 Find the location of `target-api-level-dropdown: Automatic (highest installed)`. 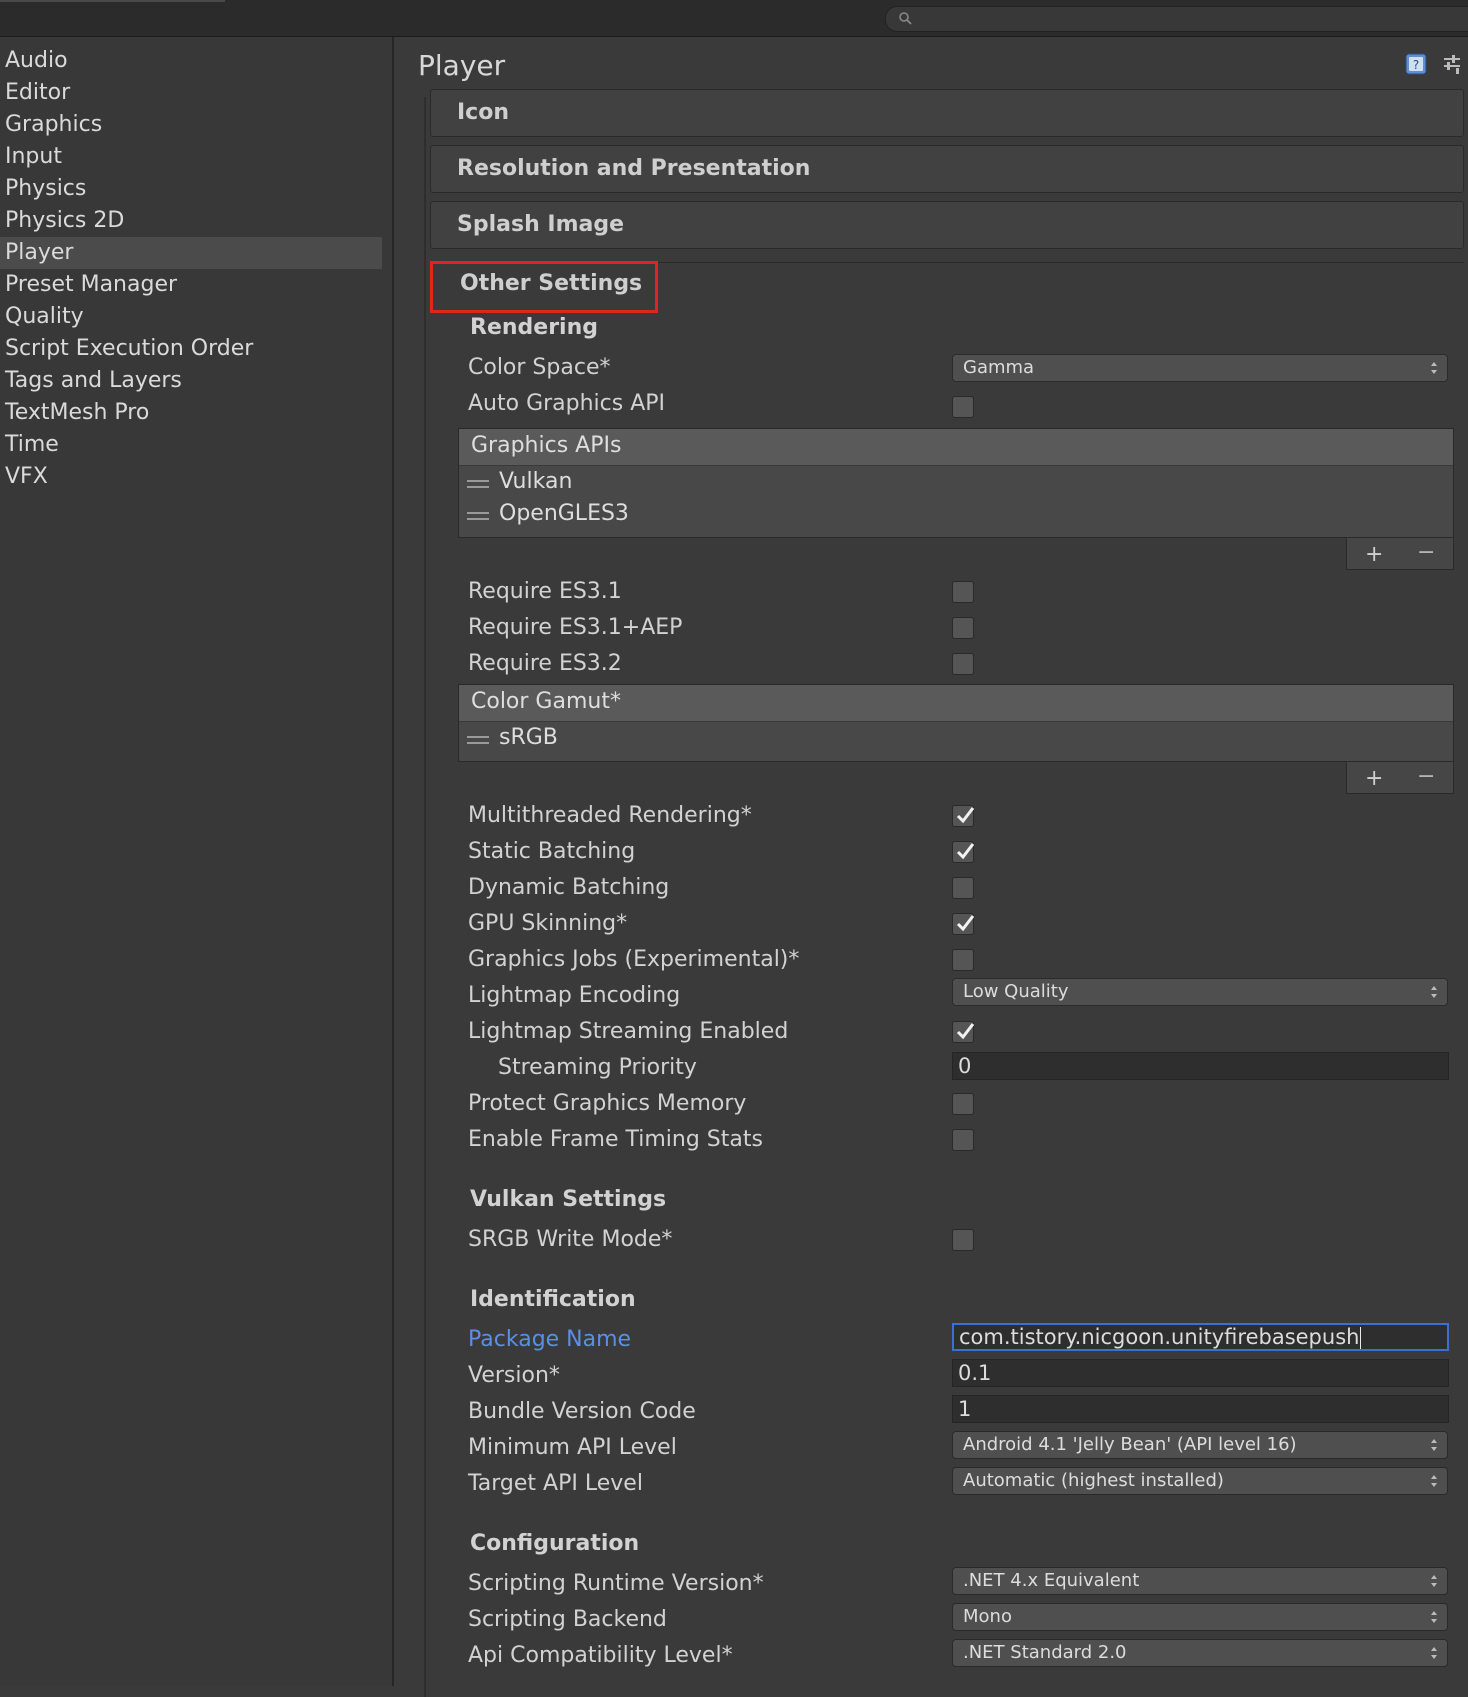

target-api-level-dropdown: Automatic (highest installed) is located at coordinates (1200, 1481).